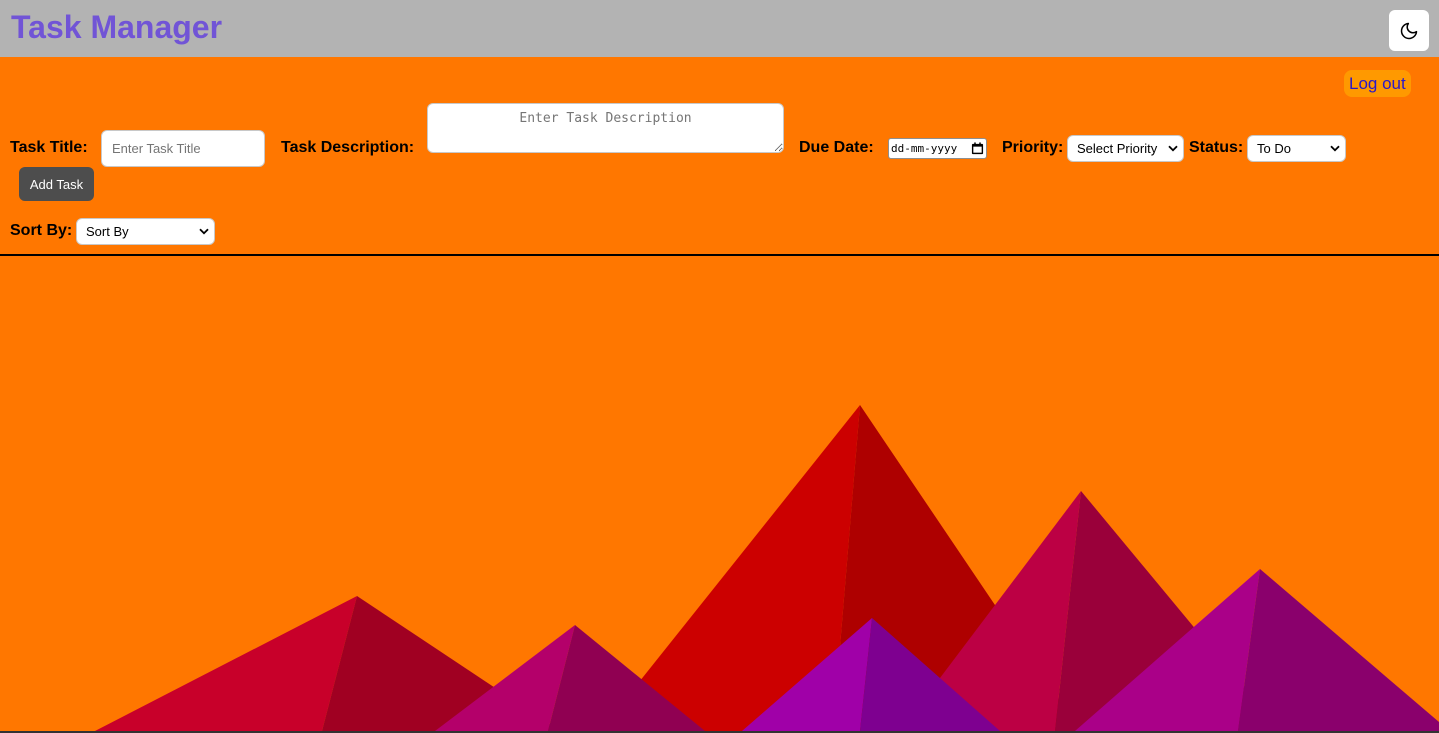 Image resolution: width=1439 pixels, height=733 pixels. Describe the element at coordinates (605, 128) in the screenshot. I see `task-description-input` at that location.